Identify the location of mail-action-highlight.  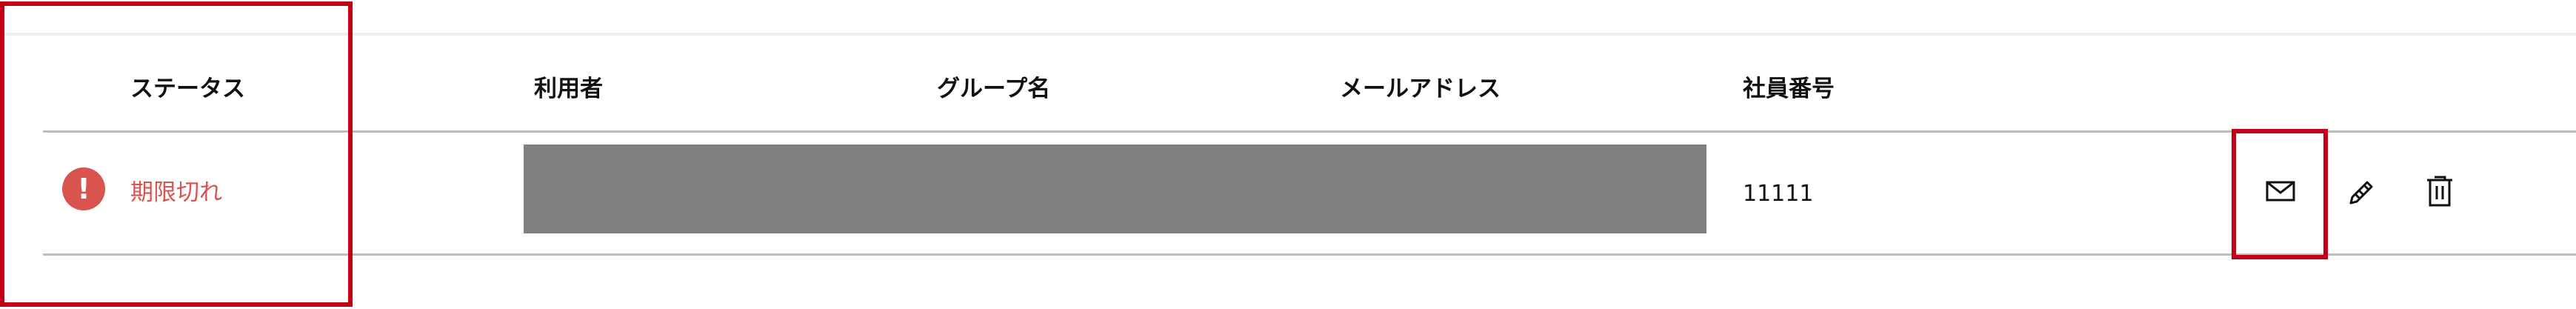
(2280, 194).